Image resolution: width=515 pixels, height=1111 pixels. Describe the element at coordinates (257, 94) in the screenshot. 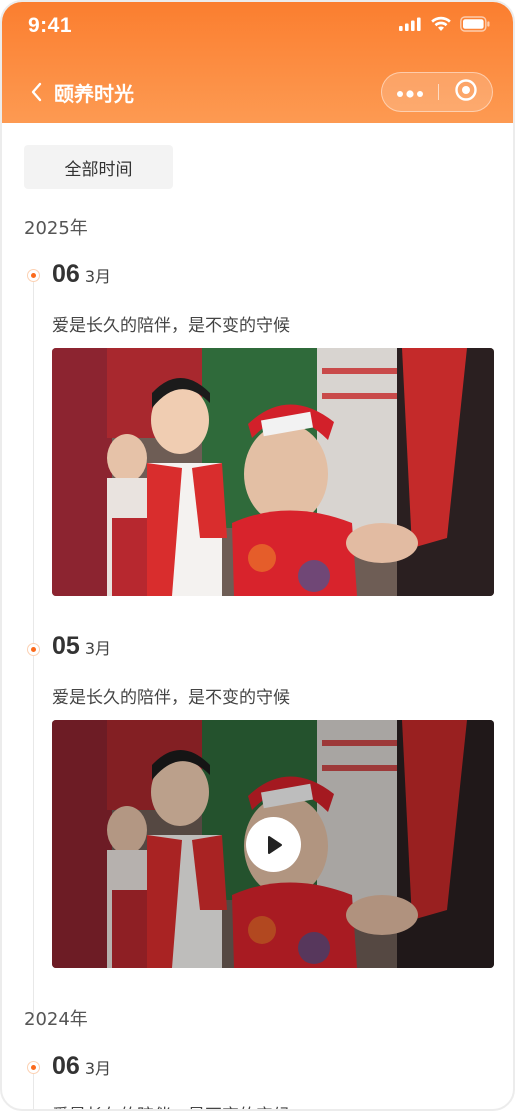

I see `nav-bar: 颐养时光` at that location.